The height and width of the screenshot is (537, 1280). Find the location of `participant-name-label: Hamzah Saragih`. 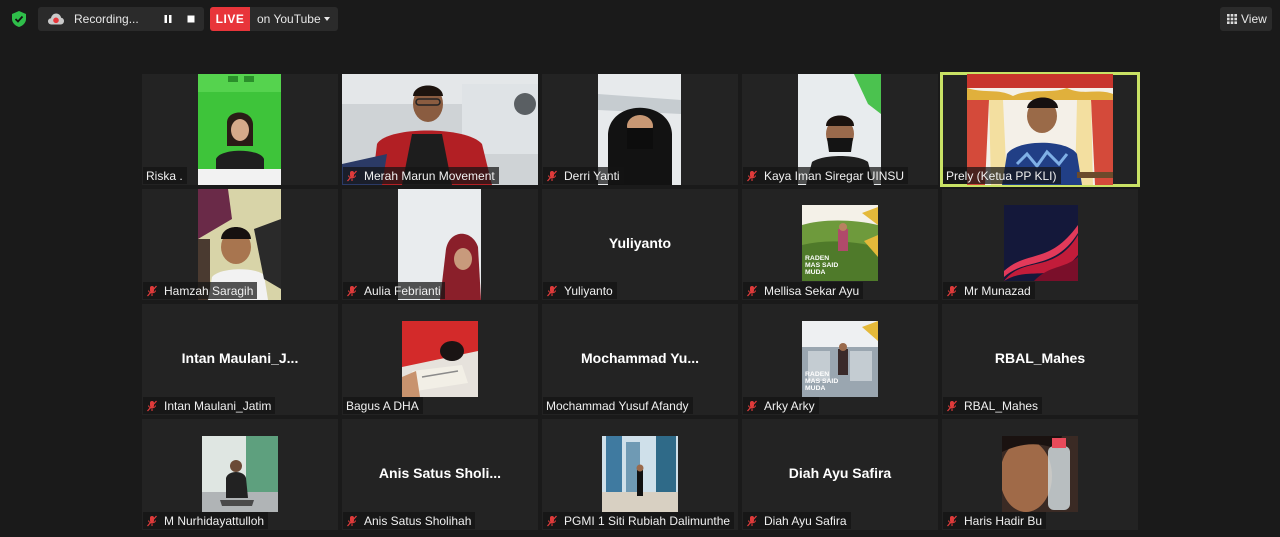

participant-name-label: Hamzah Saragih is located at coordinates (200, 290).